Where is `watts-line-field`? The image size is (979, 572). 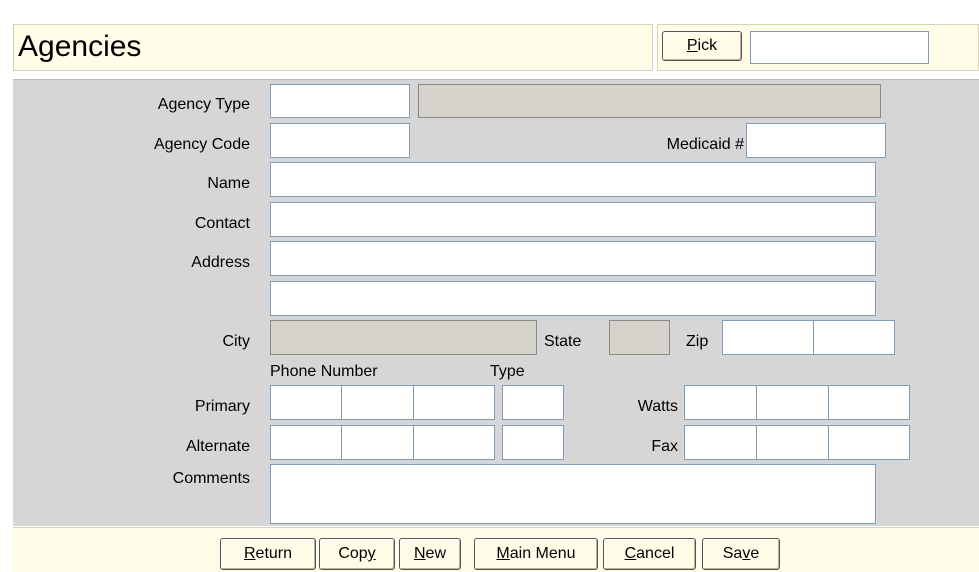 watts-line-field is located at coordinates (869, 402).